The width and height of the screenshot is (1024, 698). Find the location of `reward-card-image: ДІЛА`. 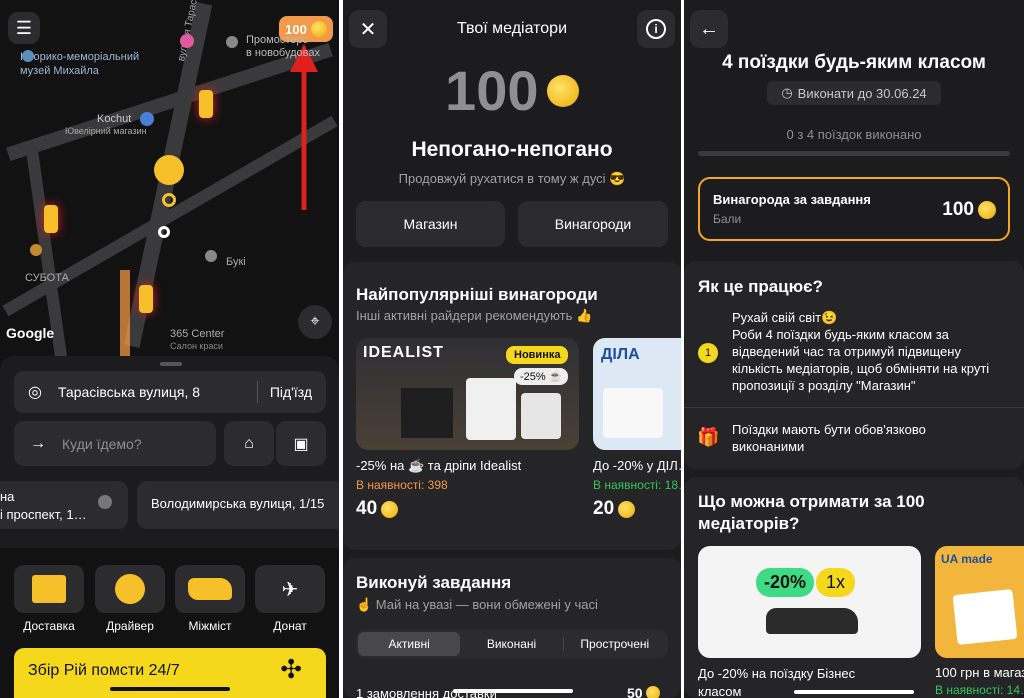

reward-card-image: ДІЛА is located at coordinates (637, 394).